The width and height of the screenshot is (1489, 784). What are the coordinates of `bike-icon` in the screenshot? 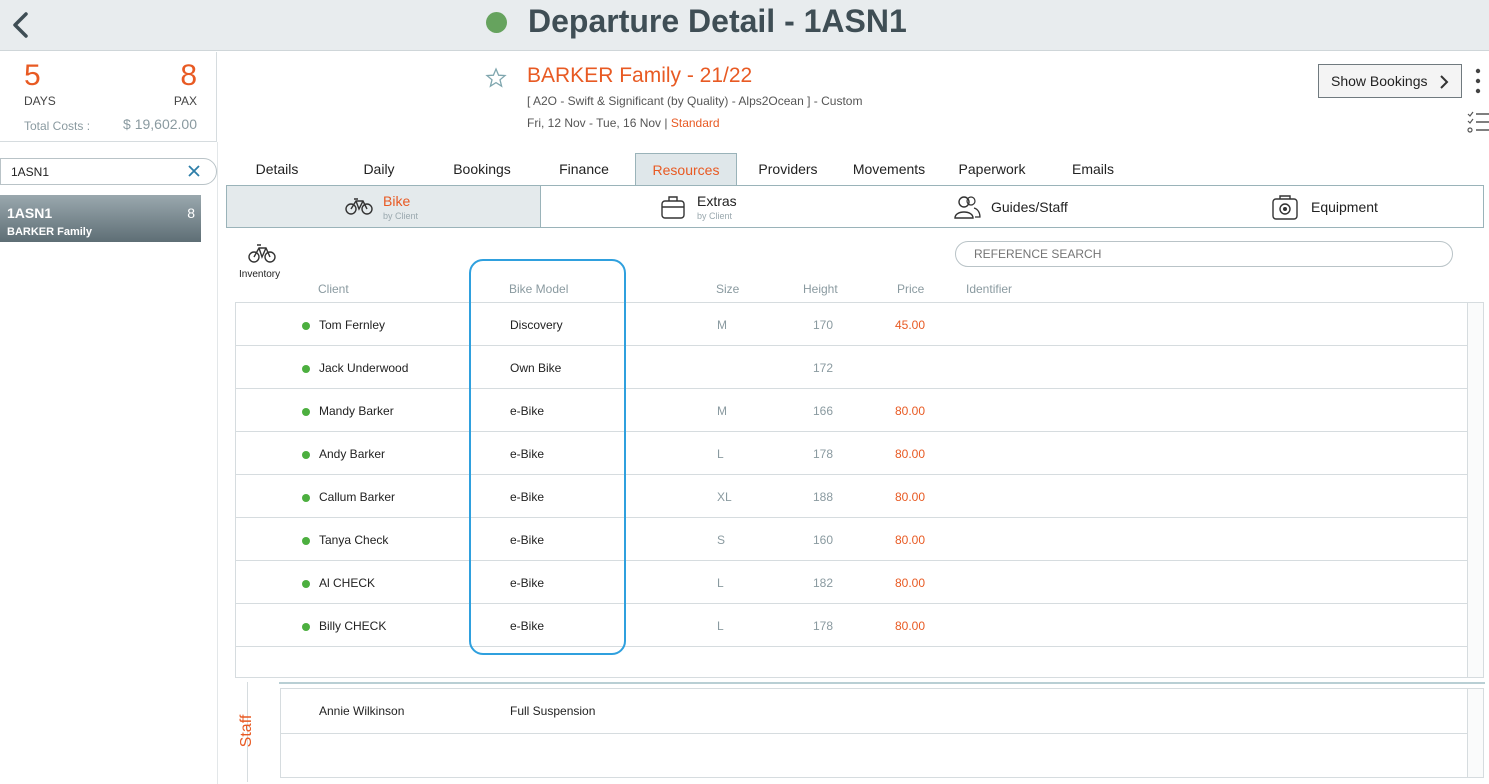 It's located at (359, 208).